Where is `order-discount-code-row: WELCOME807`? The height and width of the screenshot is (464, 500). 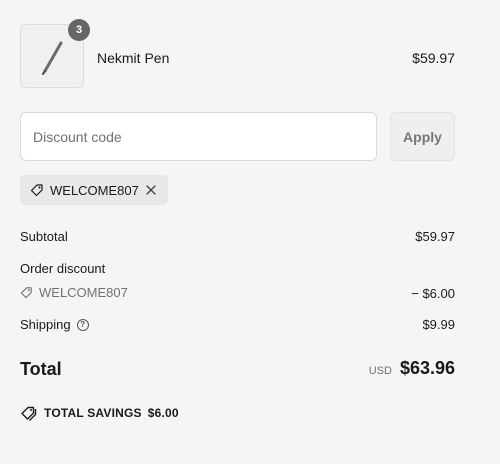
order-discount-code-row: WELCOME807 is located at coordinates (74, 292).